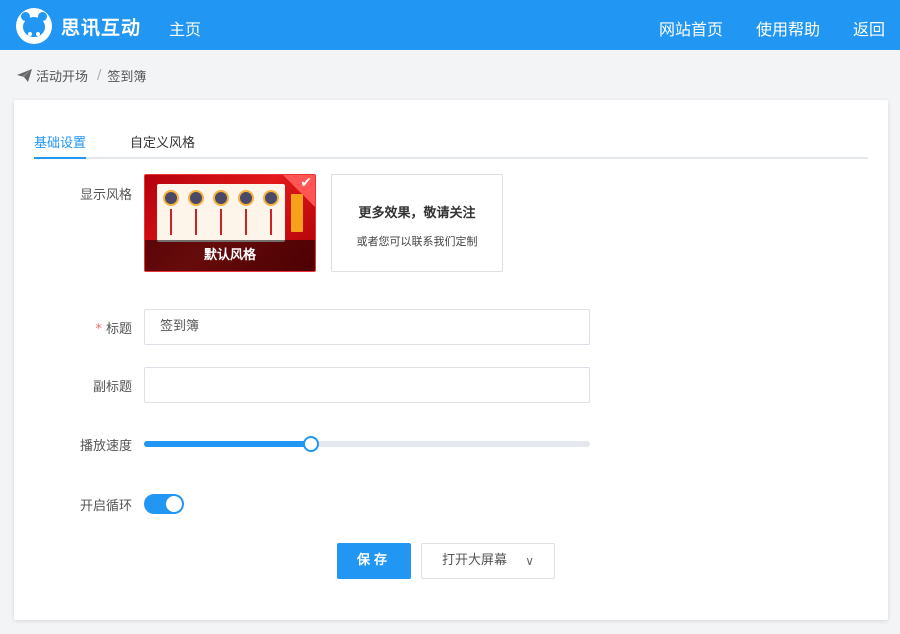 This screenshot has height=634, width=900. What do you see at coordinates (62, 75) in the screenshot?
I see `breadcrumb-item-activity-opening: 活动开场` at bounding box center [62, 75].